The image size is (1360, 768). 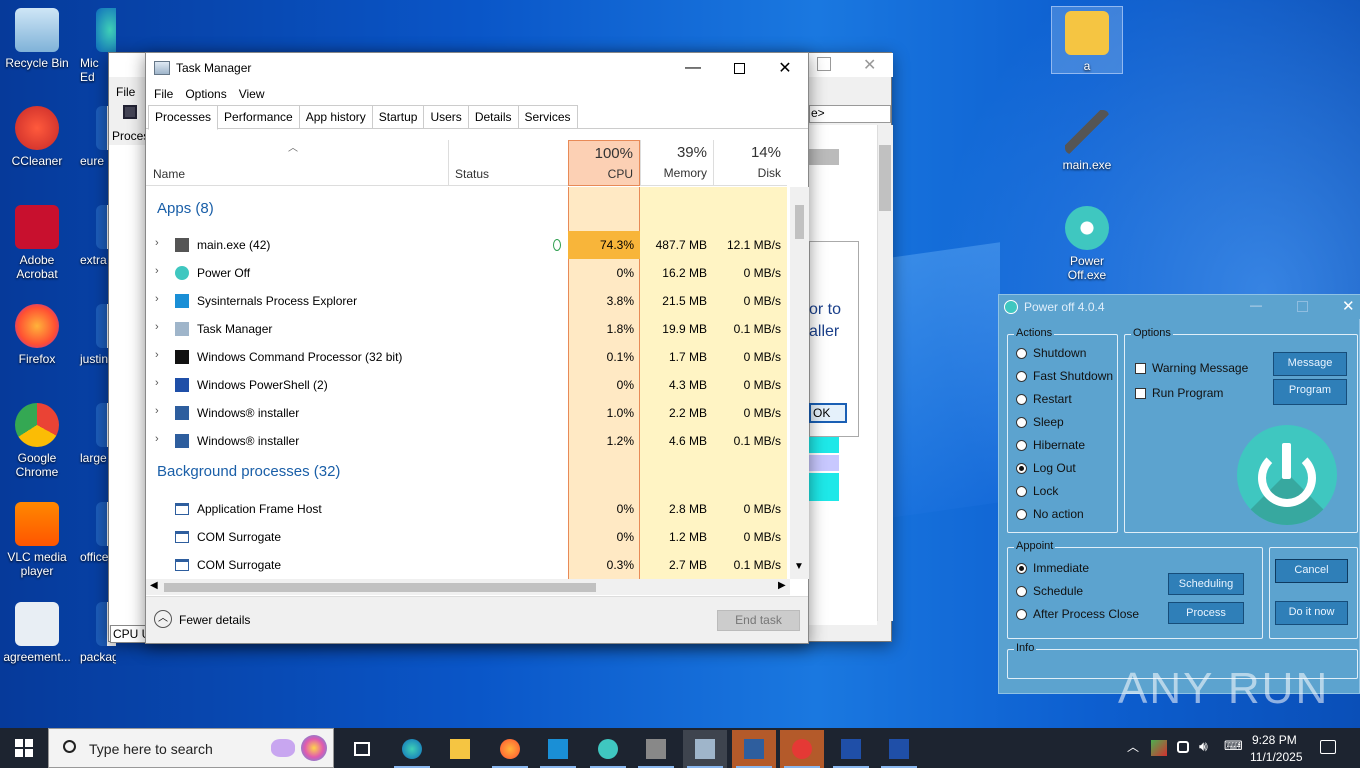 What do you see at coordinates (1159, 748) in the screenshot?
I see `tray-icon` at bounding box center [1159, 748].